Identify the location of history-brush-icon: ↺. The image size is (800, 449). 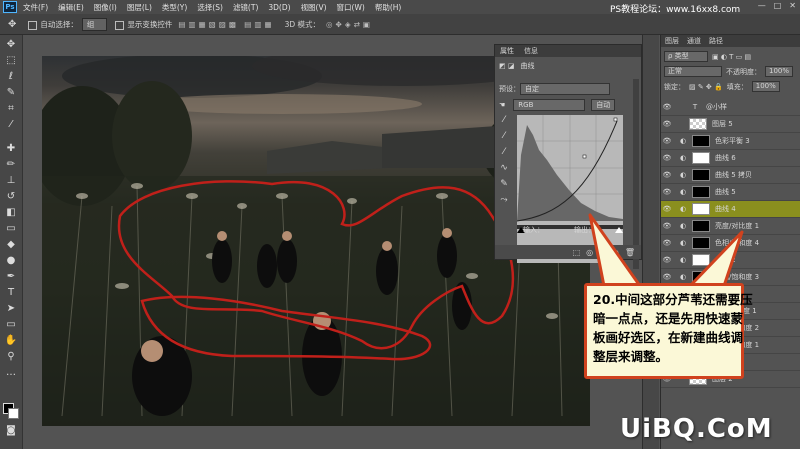
(11, 197).